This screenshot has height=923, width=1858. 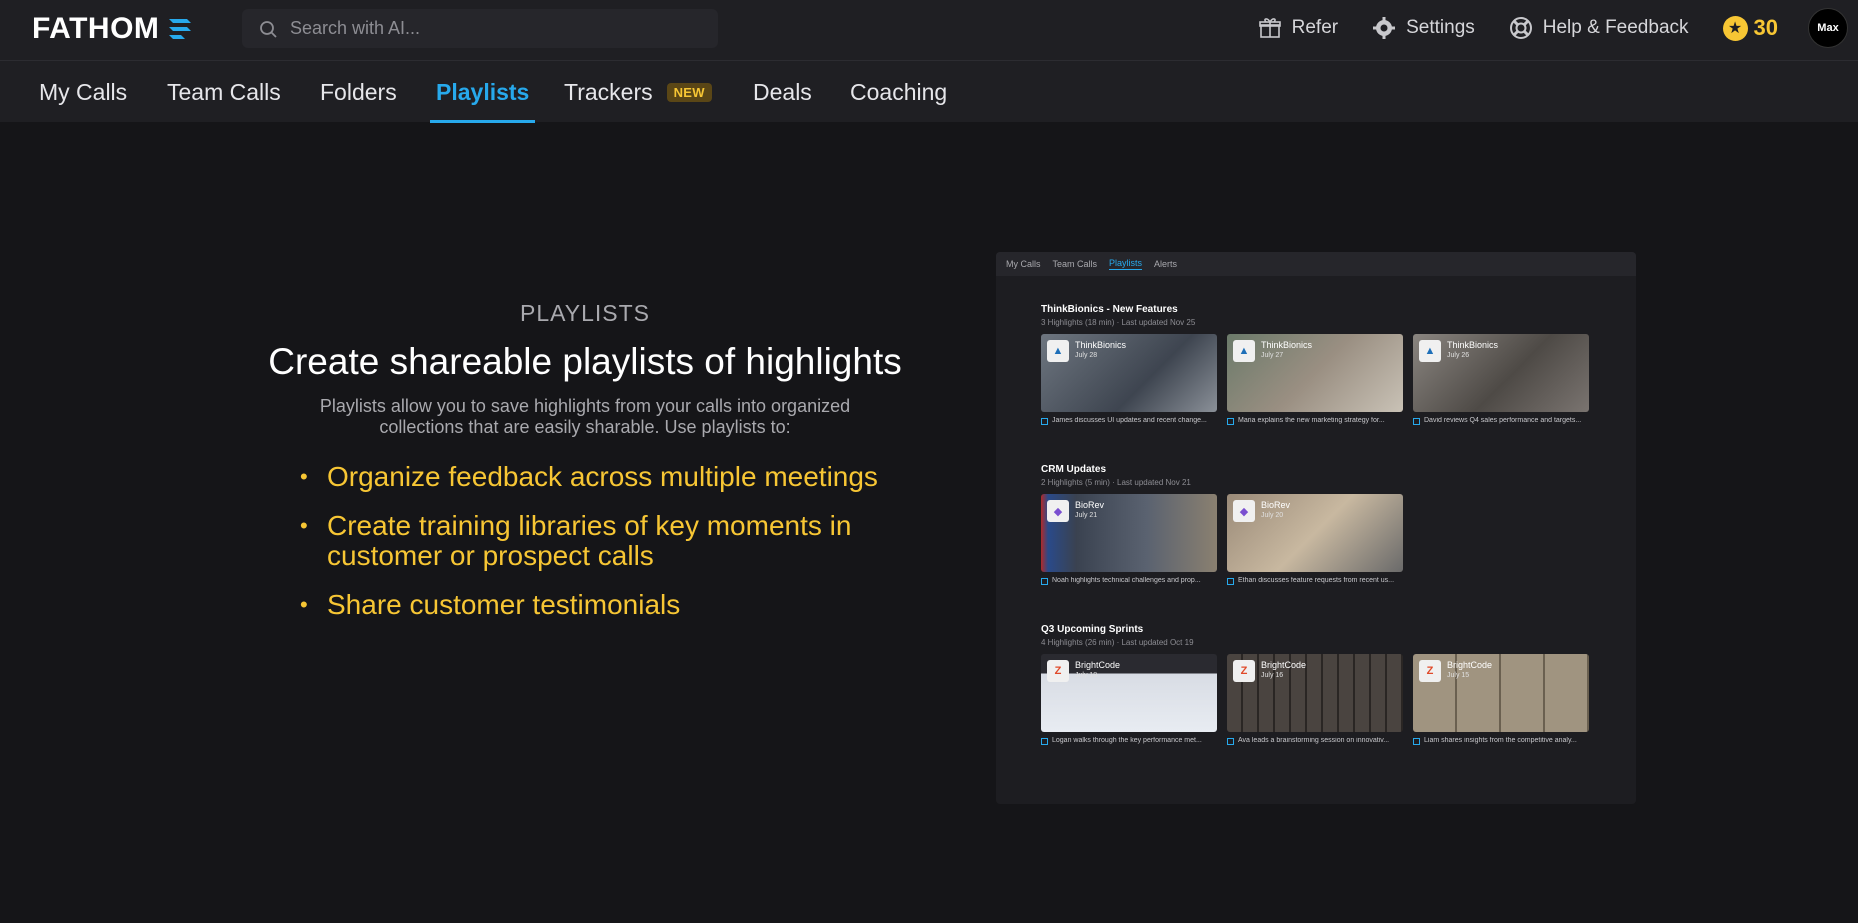 What do you see at coordinates (1315, 693) in the screenshot?
I see `video-thumbnail: Z BrightCode July 16` at bounding box center [1315, 693].